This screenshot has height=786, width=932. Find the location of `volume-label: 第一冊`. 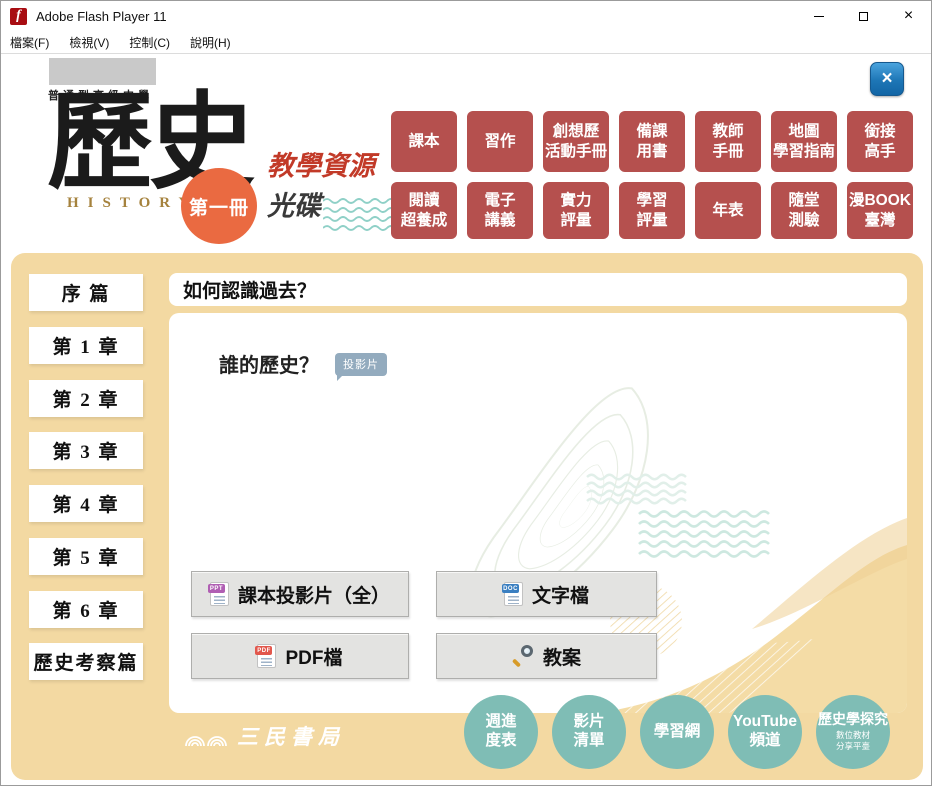

volume-label: 第一冊 is located at coordinates (218, 208).